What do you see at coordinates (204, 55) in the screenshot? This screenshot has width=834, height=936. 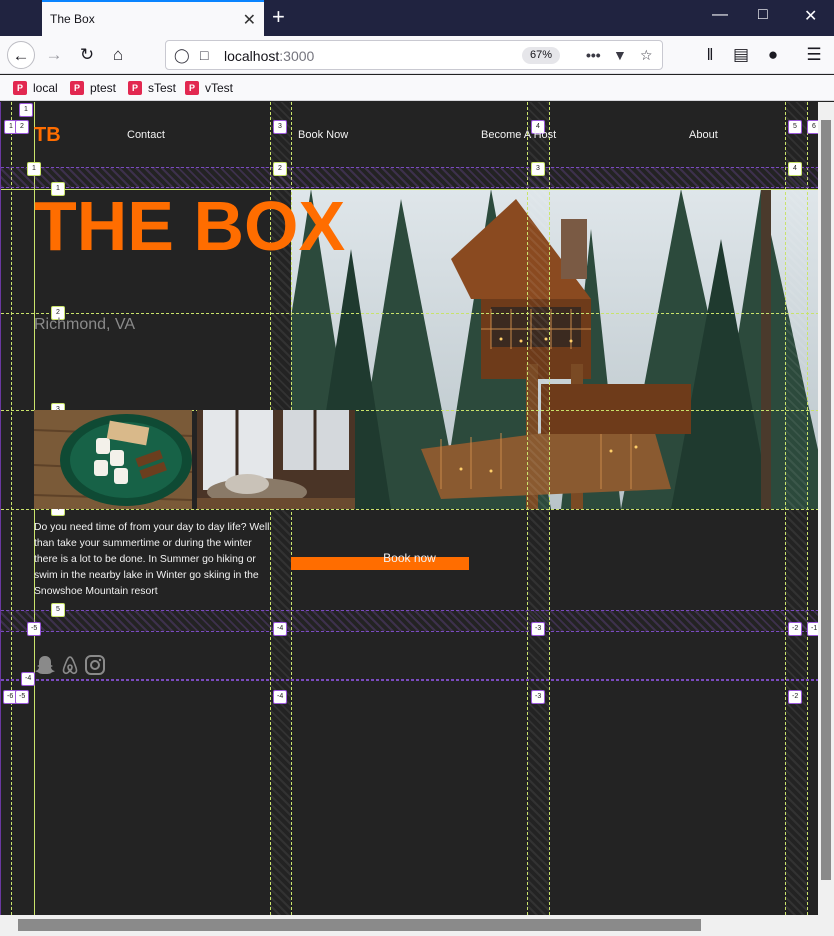 I see `page-info-icon: □` at bounding box center [204, 55].